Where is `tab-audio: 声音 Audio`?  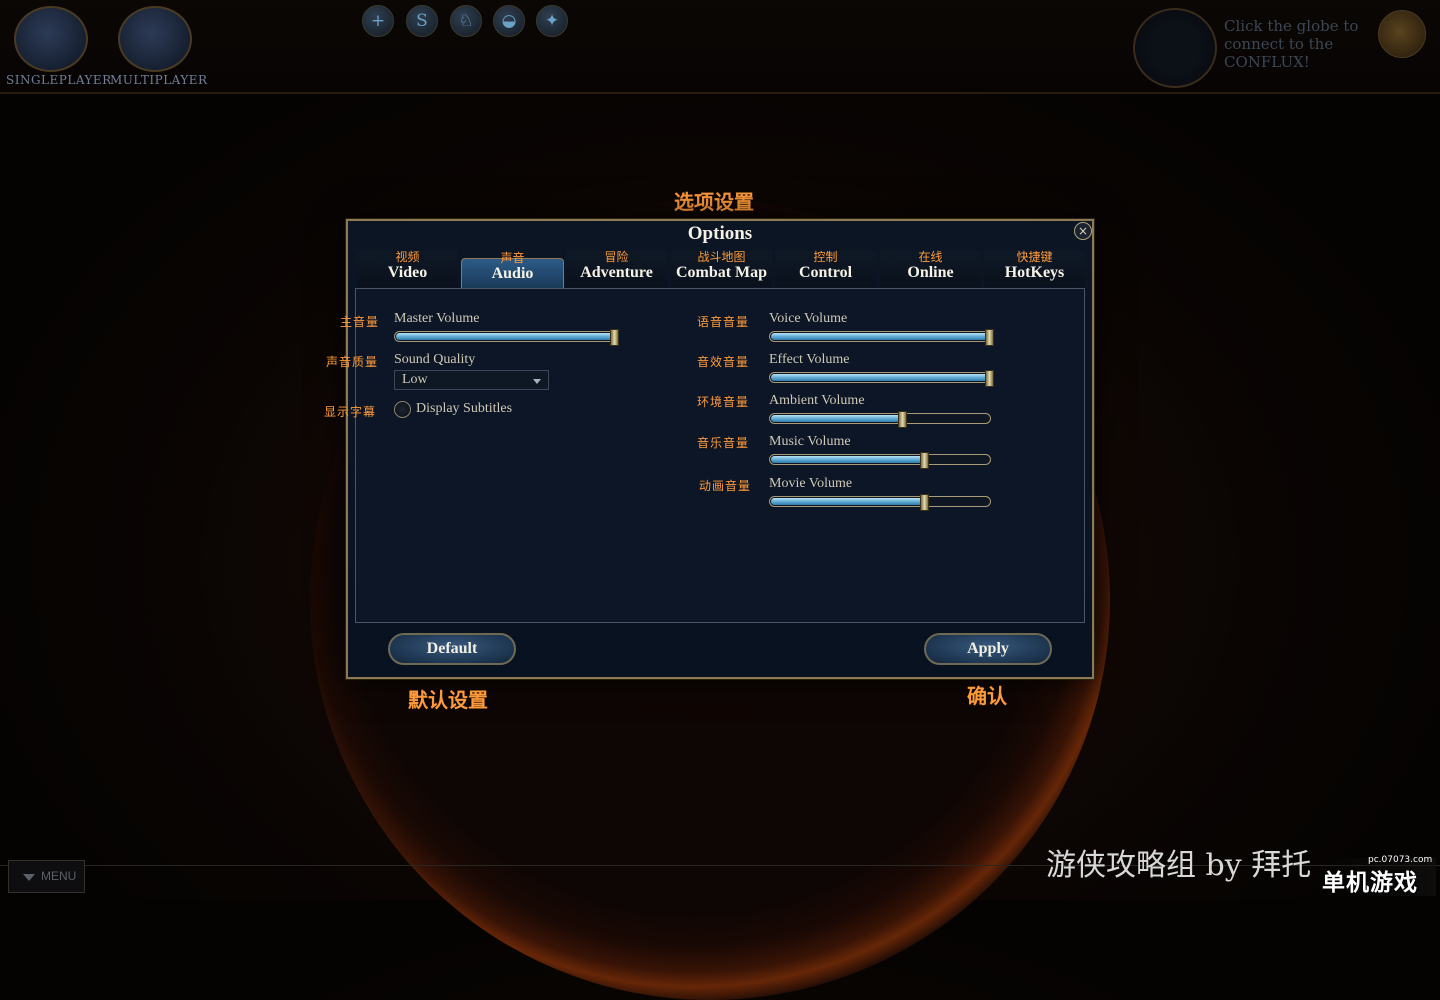
tab-audio: 声音 Audio is located at coordinates (512, 272).